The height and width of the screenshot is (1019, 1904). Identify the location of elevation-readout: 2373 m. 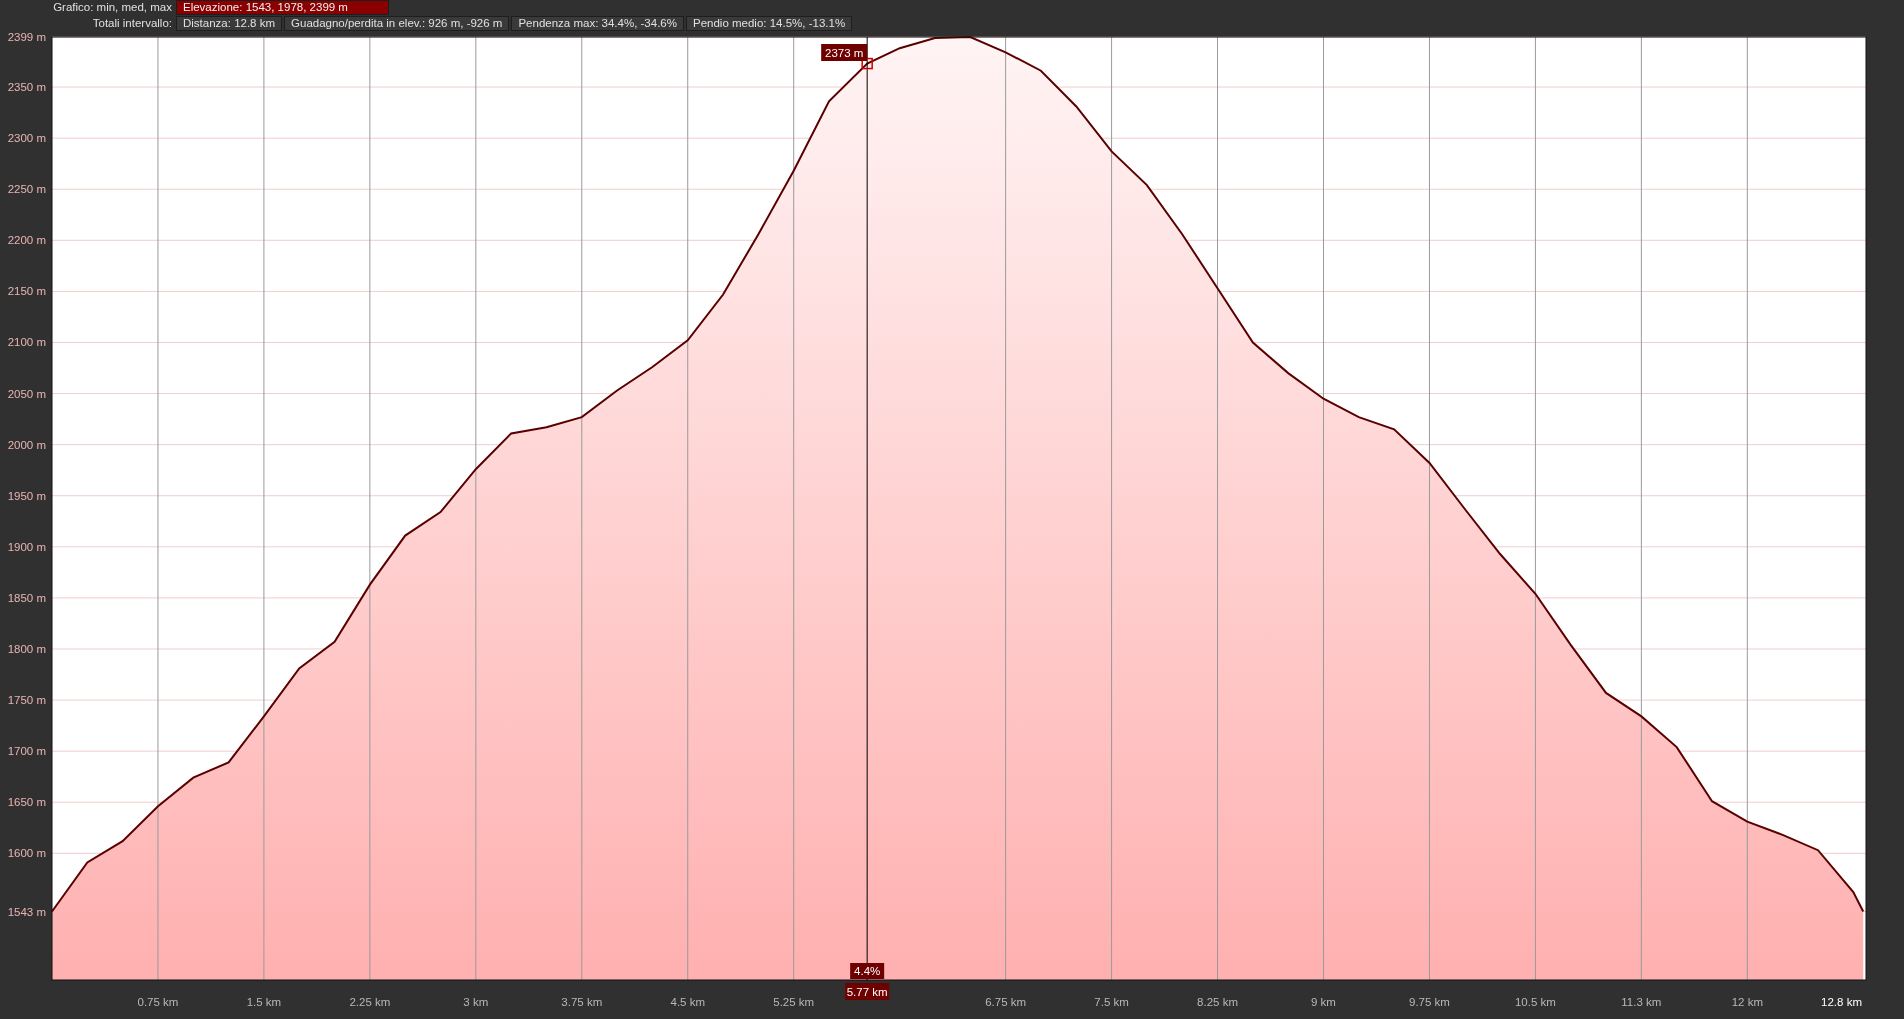
(844, 52).